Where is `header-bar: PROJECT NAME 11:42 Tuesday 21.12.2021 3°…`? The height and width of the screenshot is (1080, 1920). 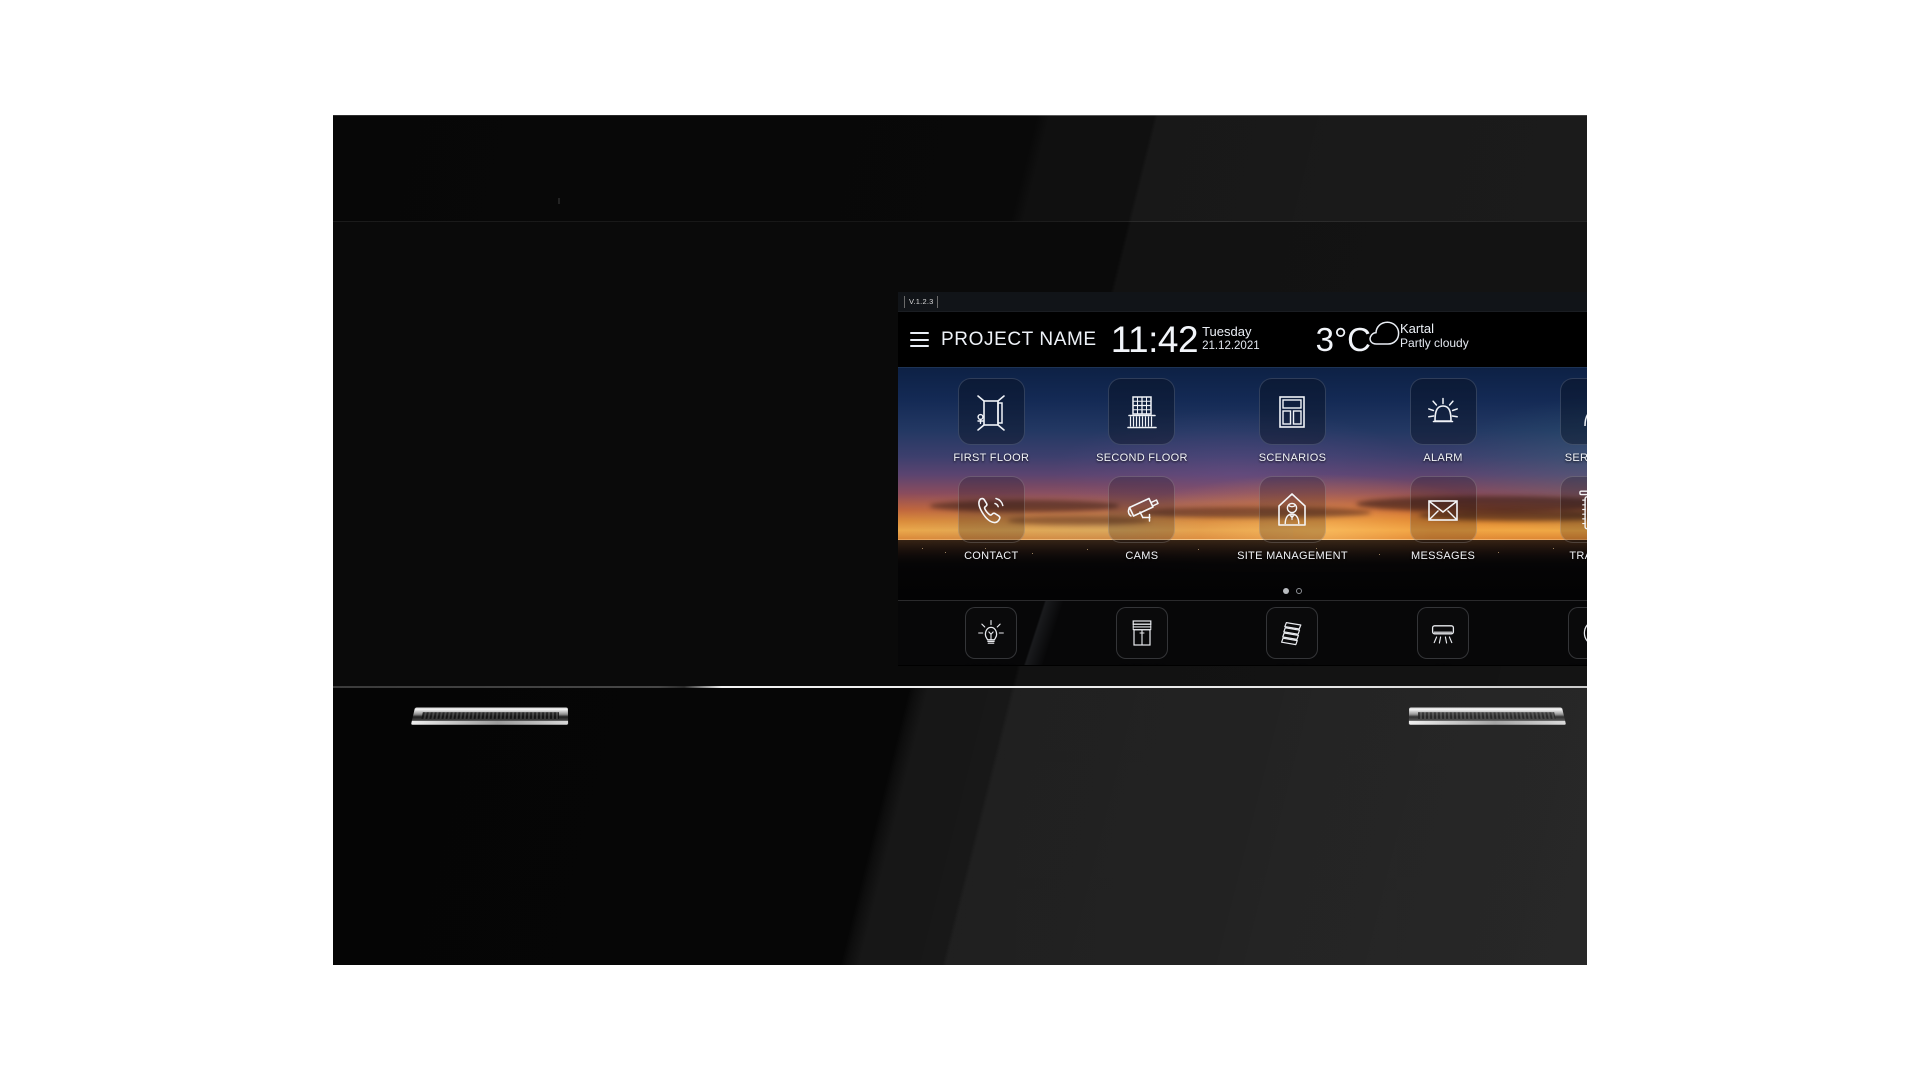
header-bar: PROJECT NAME 11:42 Tuesday 21.12.2021 3°… is located at coordinates (1242, 340).